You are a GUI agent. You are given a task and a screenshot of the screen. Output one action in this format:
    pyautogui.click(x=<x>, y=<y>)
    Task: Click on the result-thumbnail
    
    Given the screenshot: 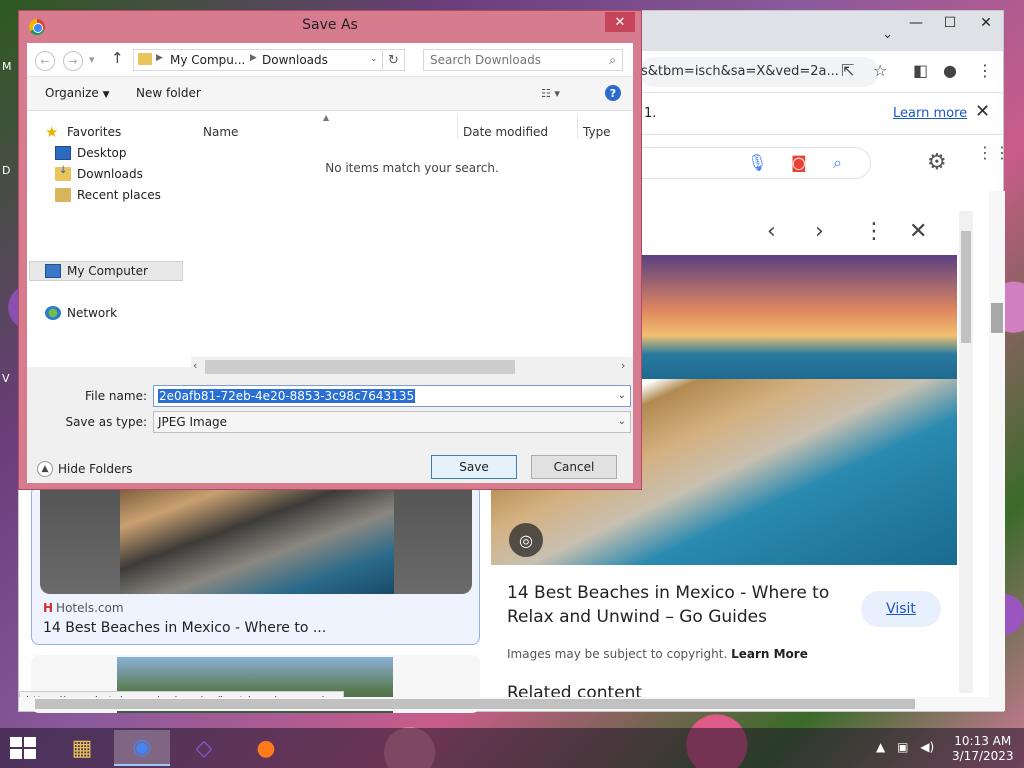 What is the action you would take?
    pyautogui.click(x=256, y=540)
    